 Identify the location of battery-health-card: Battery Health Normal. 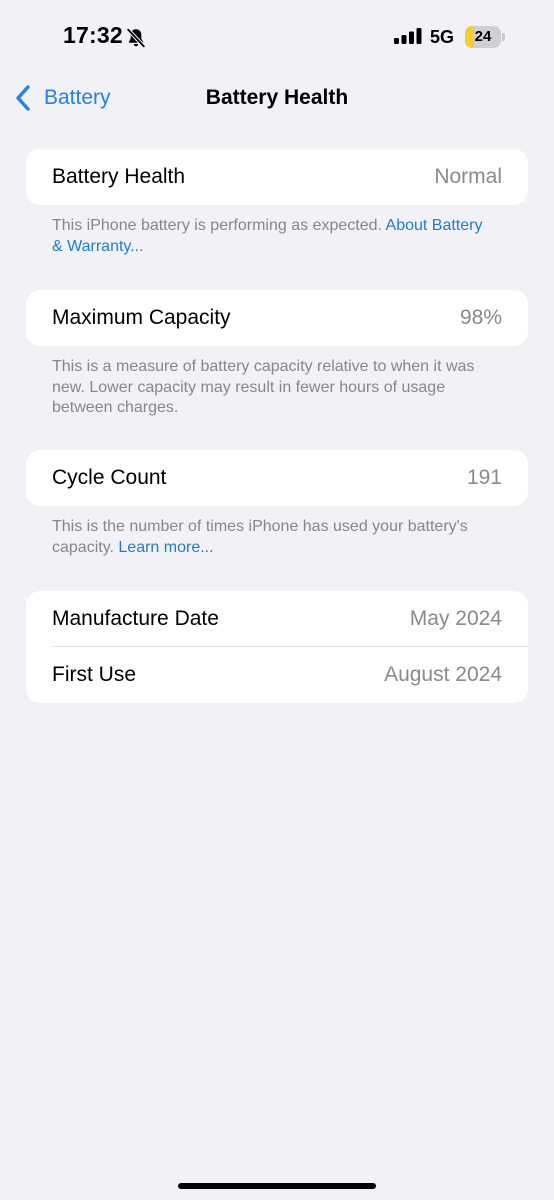
(277, 177).